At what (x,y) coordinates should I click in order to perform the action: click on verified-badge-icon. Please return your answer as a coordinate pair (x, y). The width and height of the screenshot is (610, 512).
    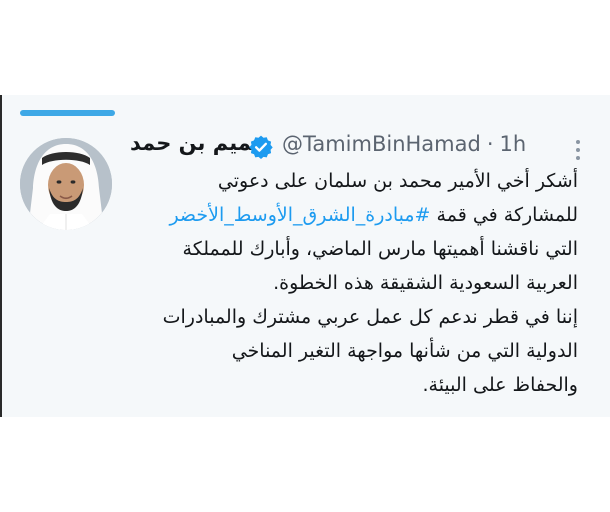
    Looking at the image, I should click on (261, 147).